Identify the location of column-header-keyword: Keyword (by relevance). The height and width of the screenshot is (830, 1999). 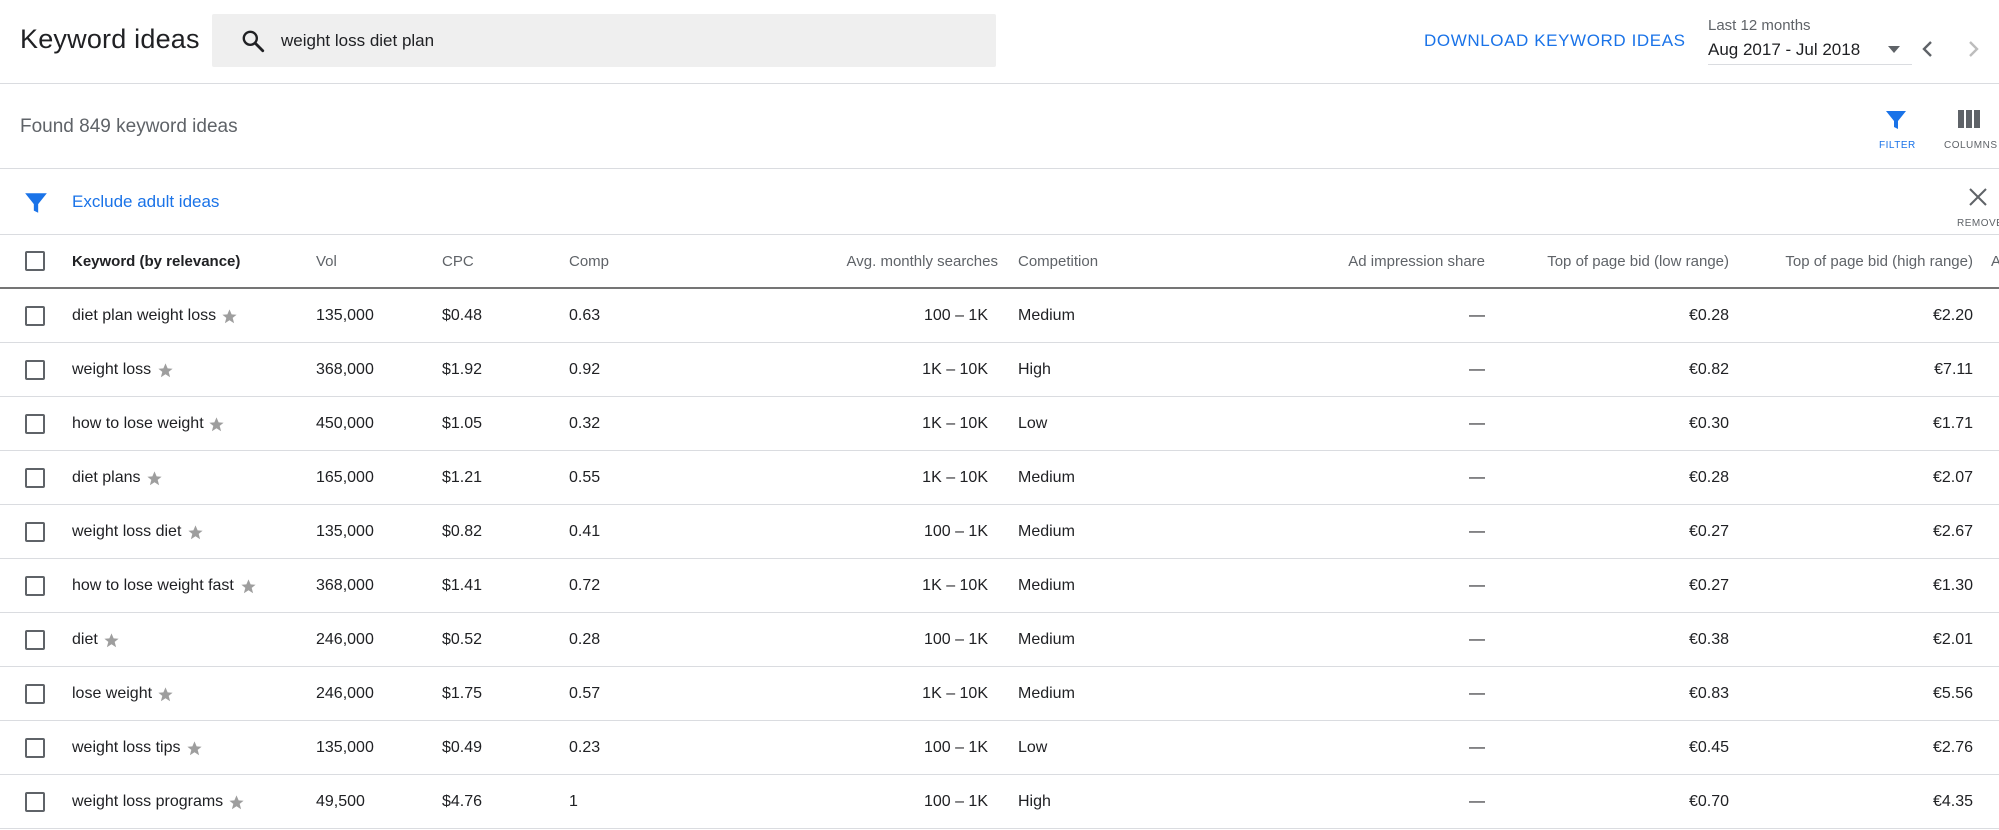
(156, 261).